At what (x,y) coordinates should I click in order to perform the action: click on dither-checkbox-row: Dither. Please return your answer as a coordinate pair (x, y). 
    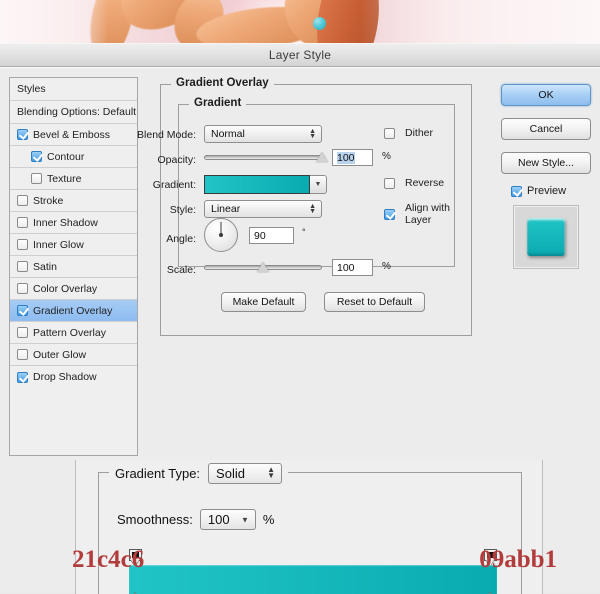
    Looking at the image, I should click on (408, 133).